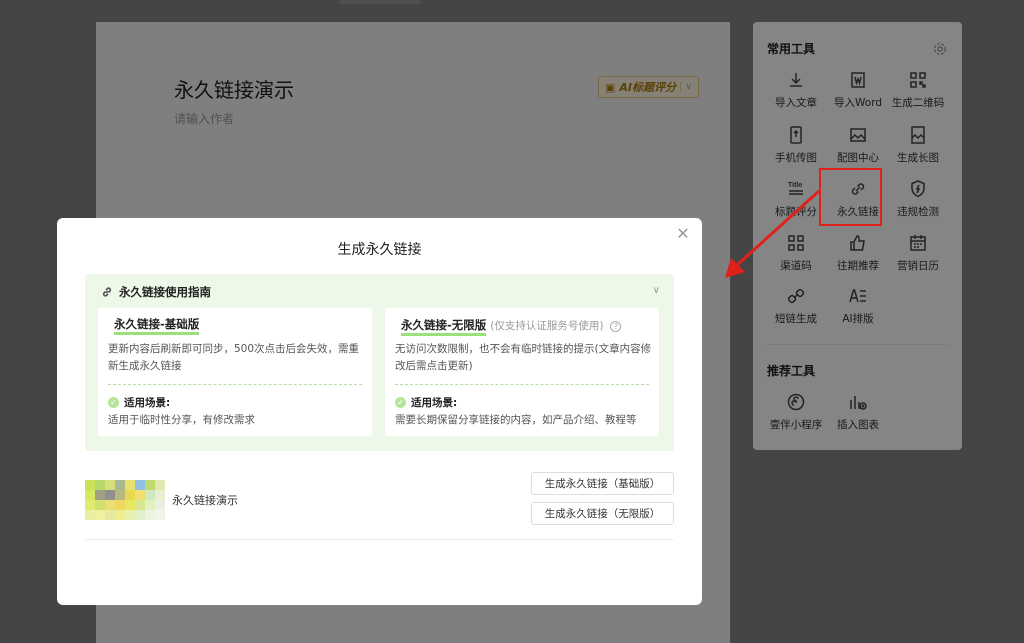 This screenshot has height=643, width=1024. What do you see at coordinates (683, 234) in the screenshot?
I see `close-icon: ✕` at bounding box center [683, 234].